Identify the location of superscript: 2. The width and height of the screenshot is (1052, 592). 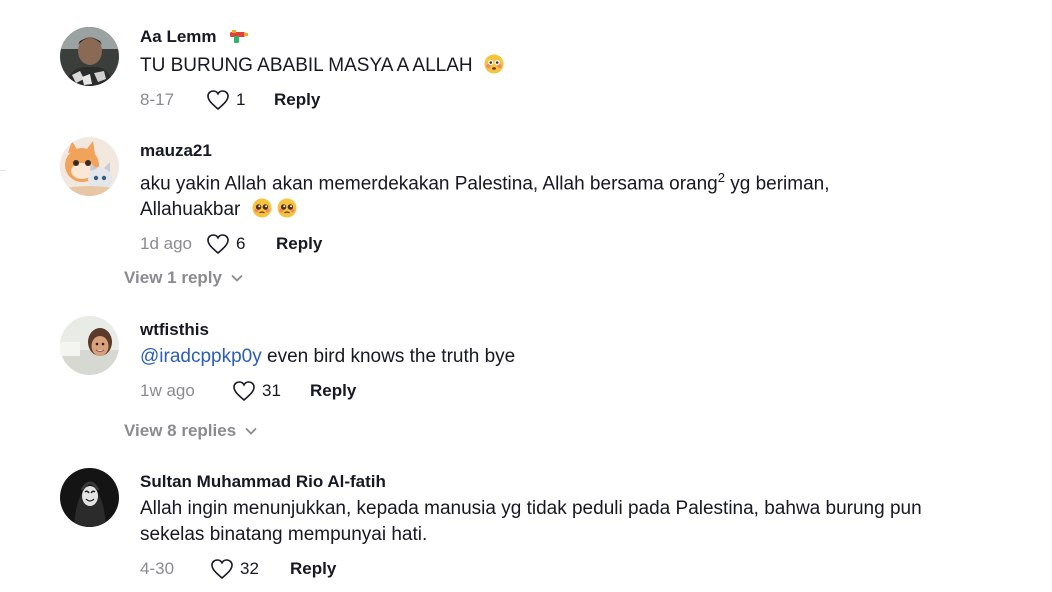
(721, 177).